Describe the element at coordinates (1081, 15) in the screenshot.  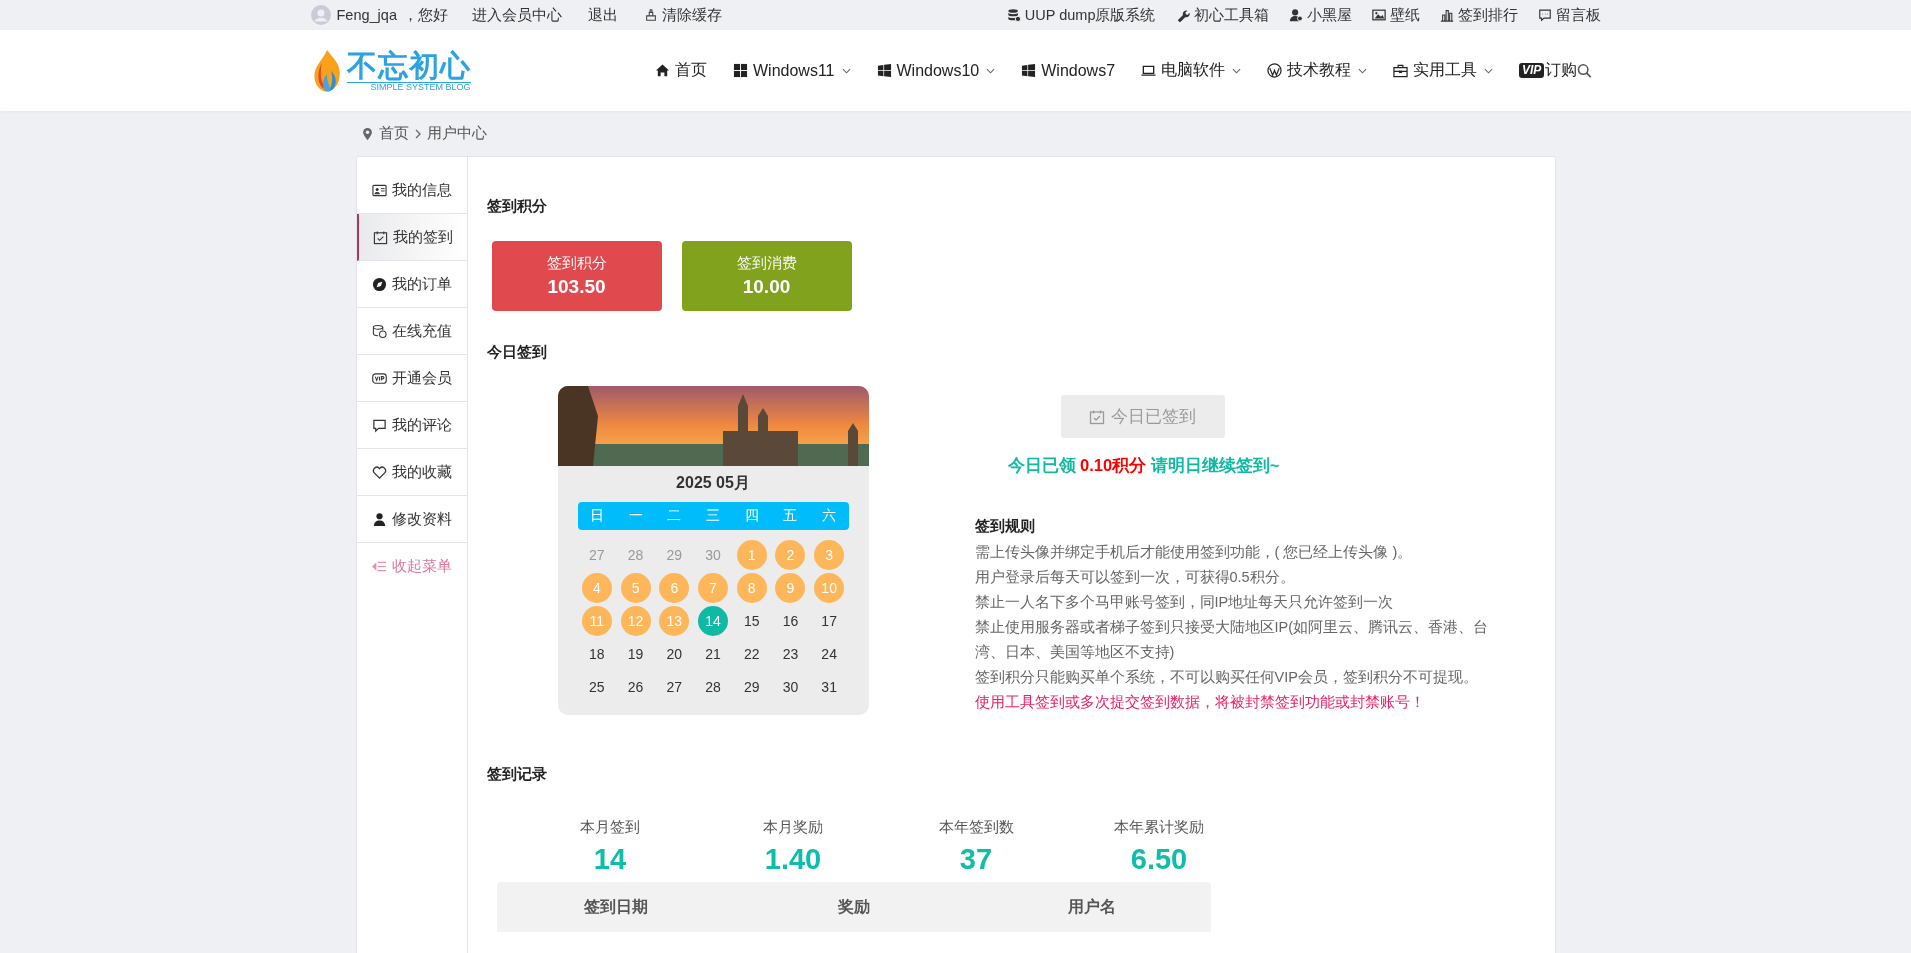
I see `top-link: UUP dump原版系统` at that location.